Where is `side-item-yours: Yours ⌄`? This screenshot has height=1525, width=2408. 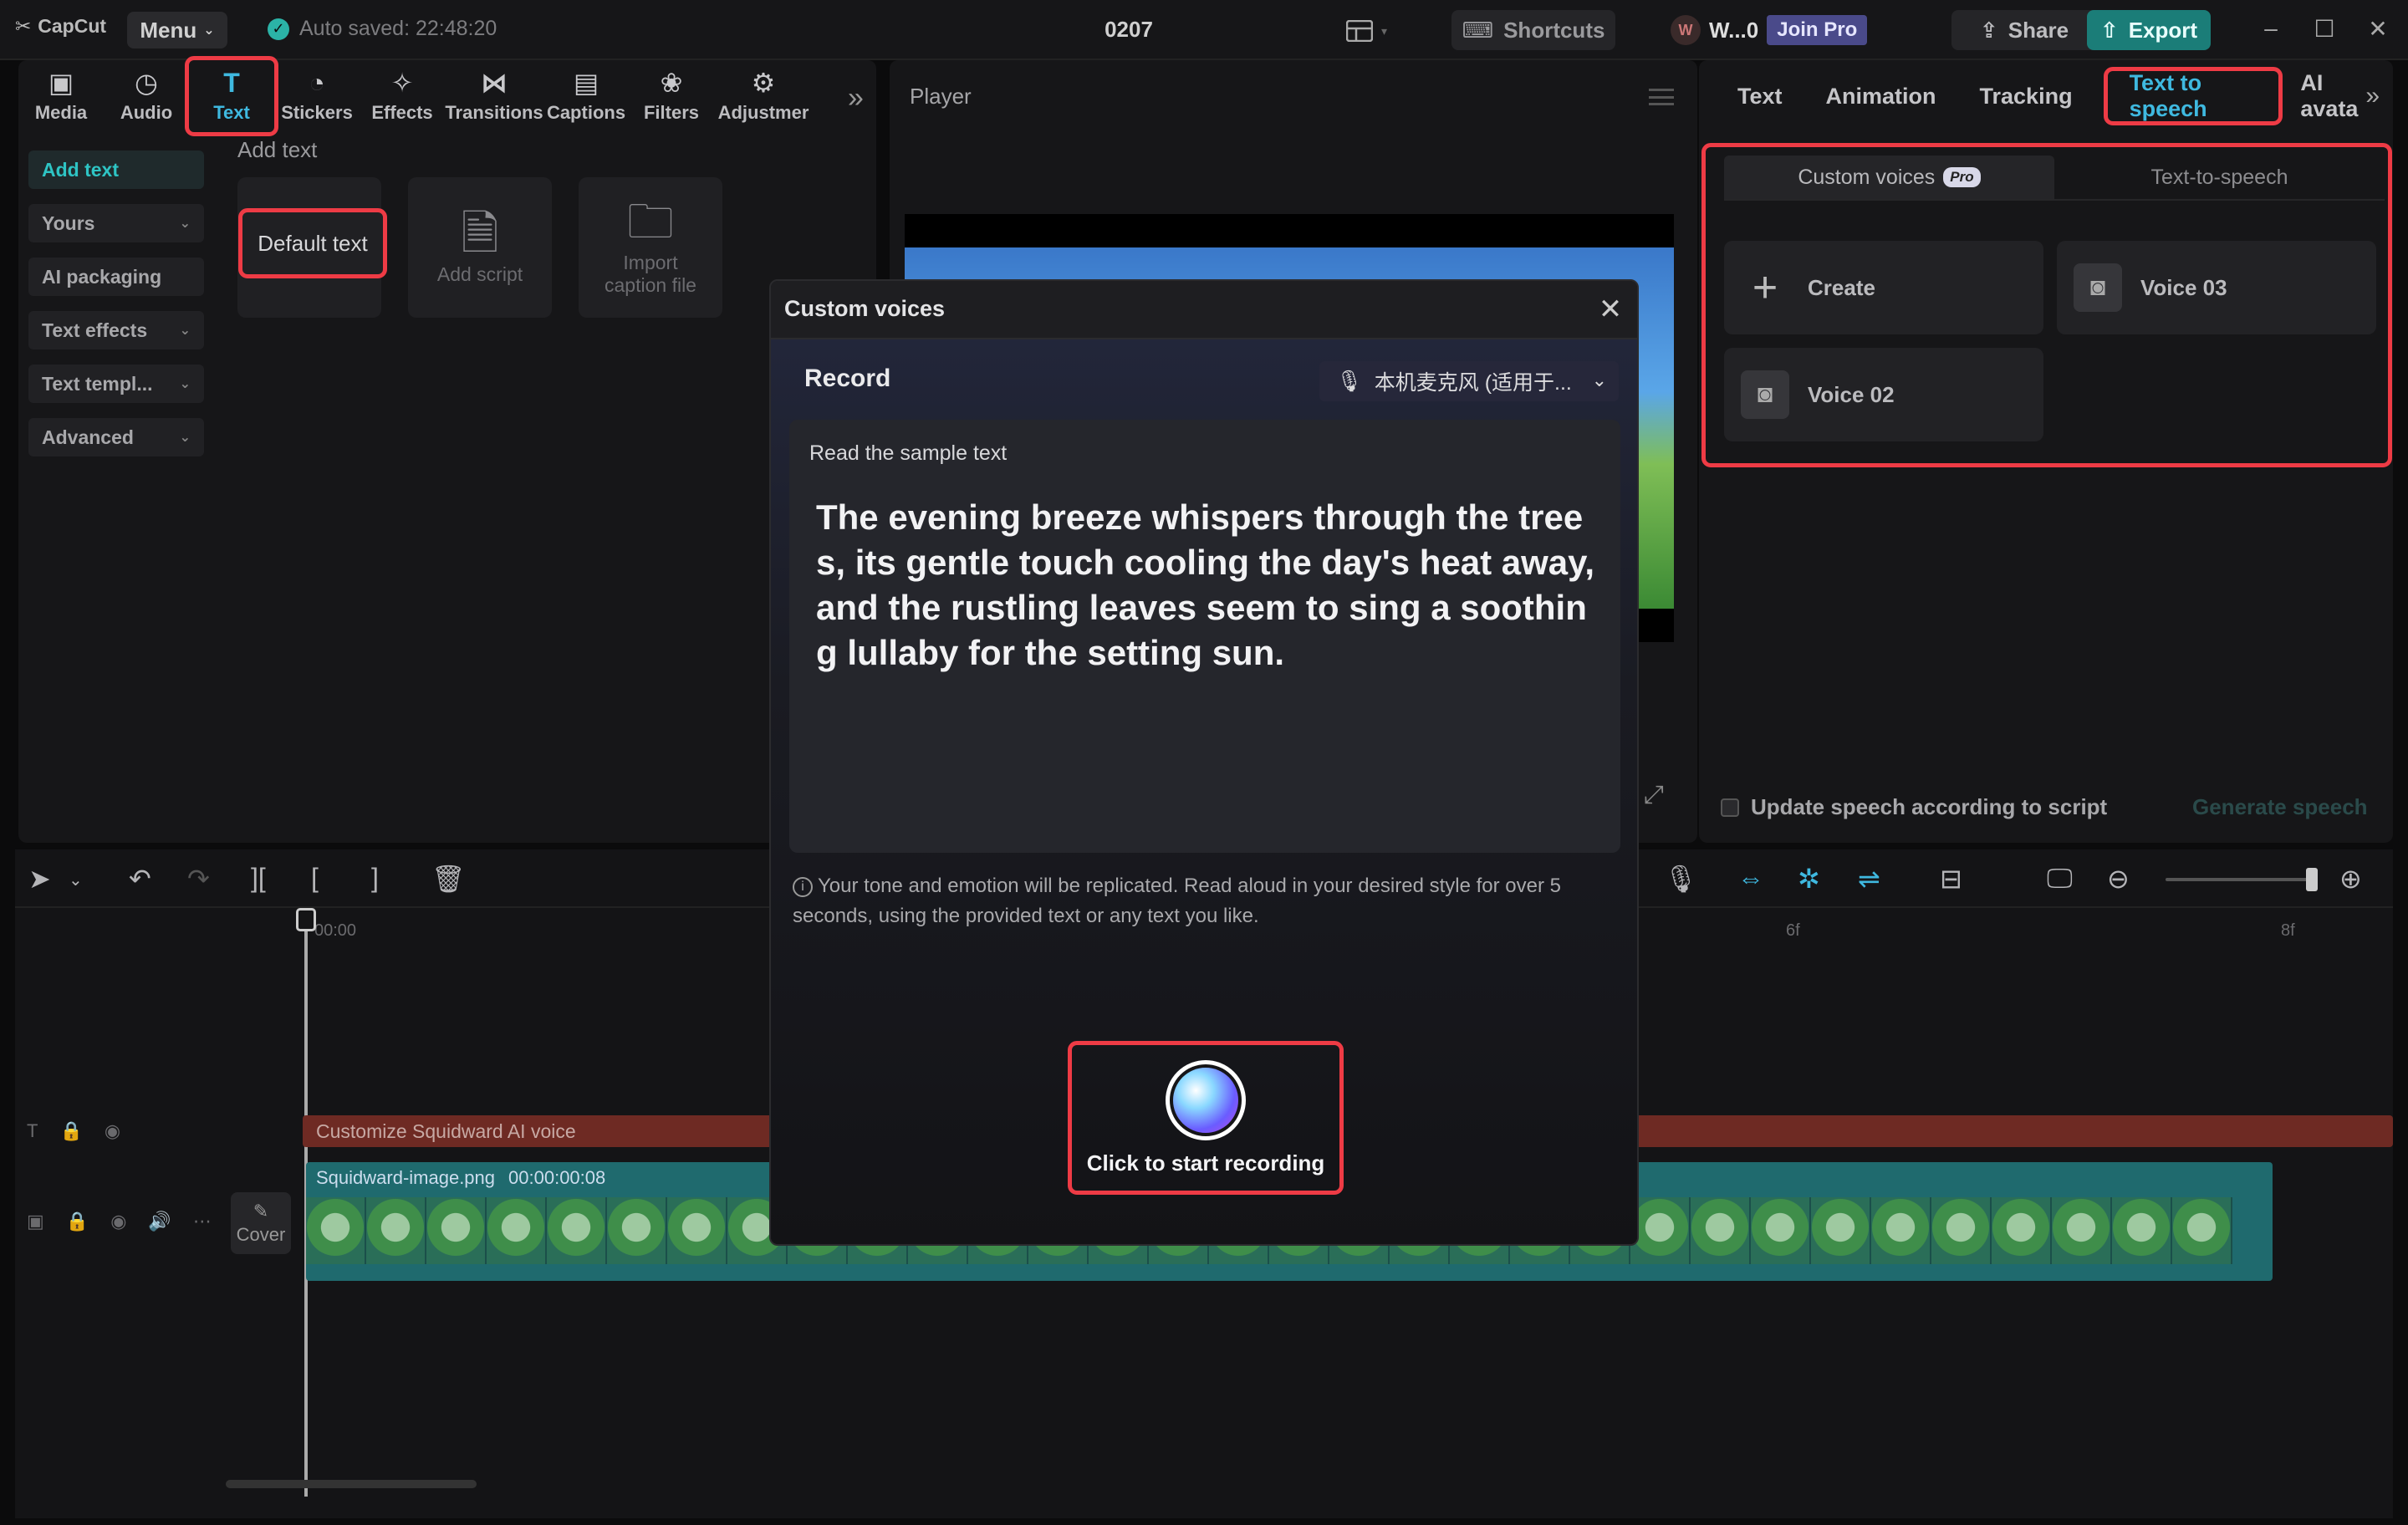 side-item-yours: Yours ⌄ is located at coordinates (116, 223).